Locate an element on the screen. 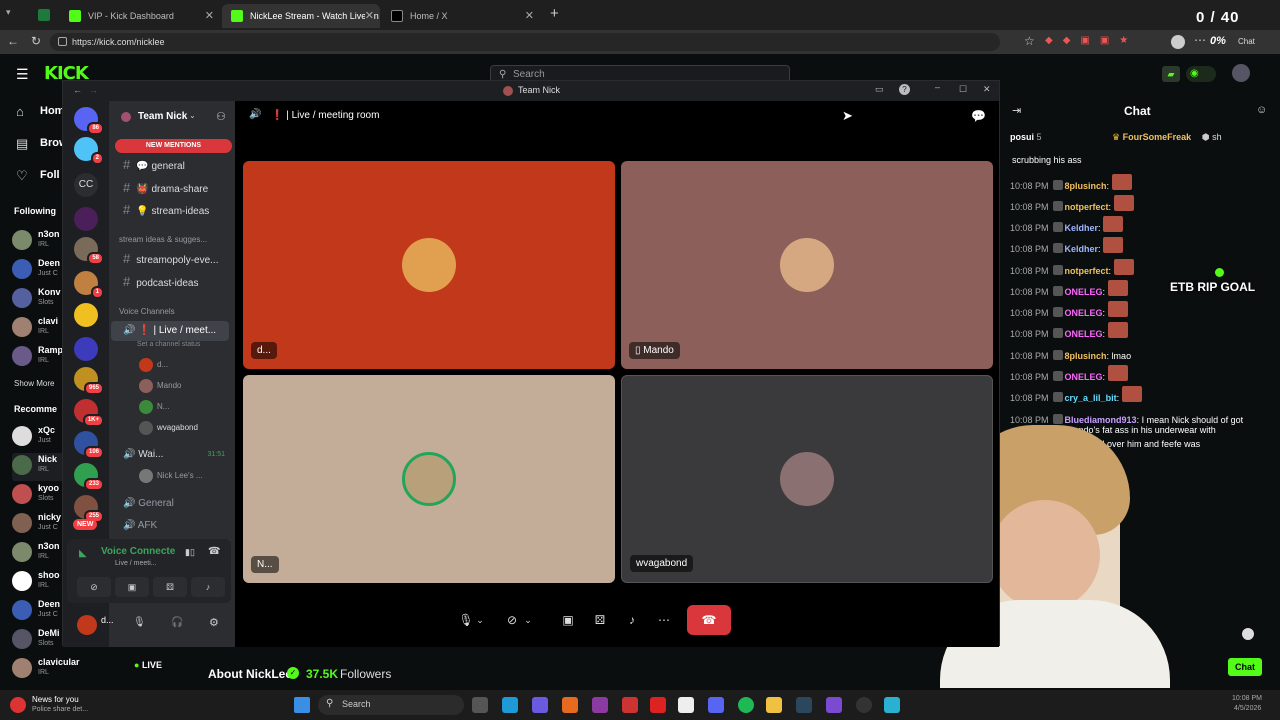  following-heart-icon: ♡ is located at coordinates (24, 176).